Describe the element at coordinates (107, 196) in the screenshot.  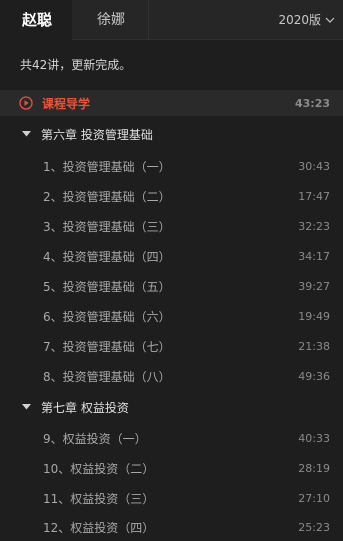
I see `lesson-label: 2、投资管理基础（二）` at that location.